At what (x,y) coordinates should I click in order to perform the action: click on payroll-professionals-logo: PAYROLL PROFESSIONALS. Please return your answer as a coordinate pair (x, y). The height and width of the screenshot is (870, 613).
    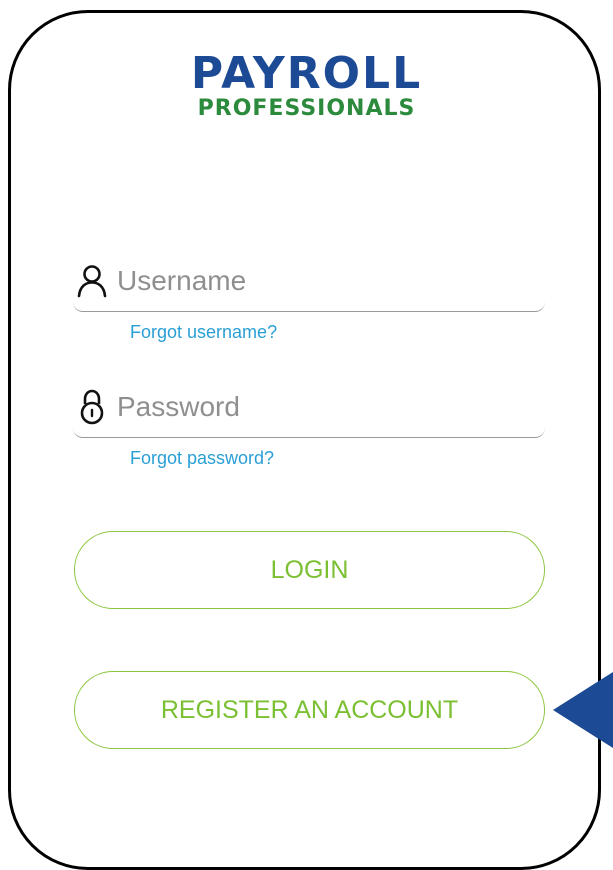
    Looking at the image, I should click on (306, 87).